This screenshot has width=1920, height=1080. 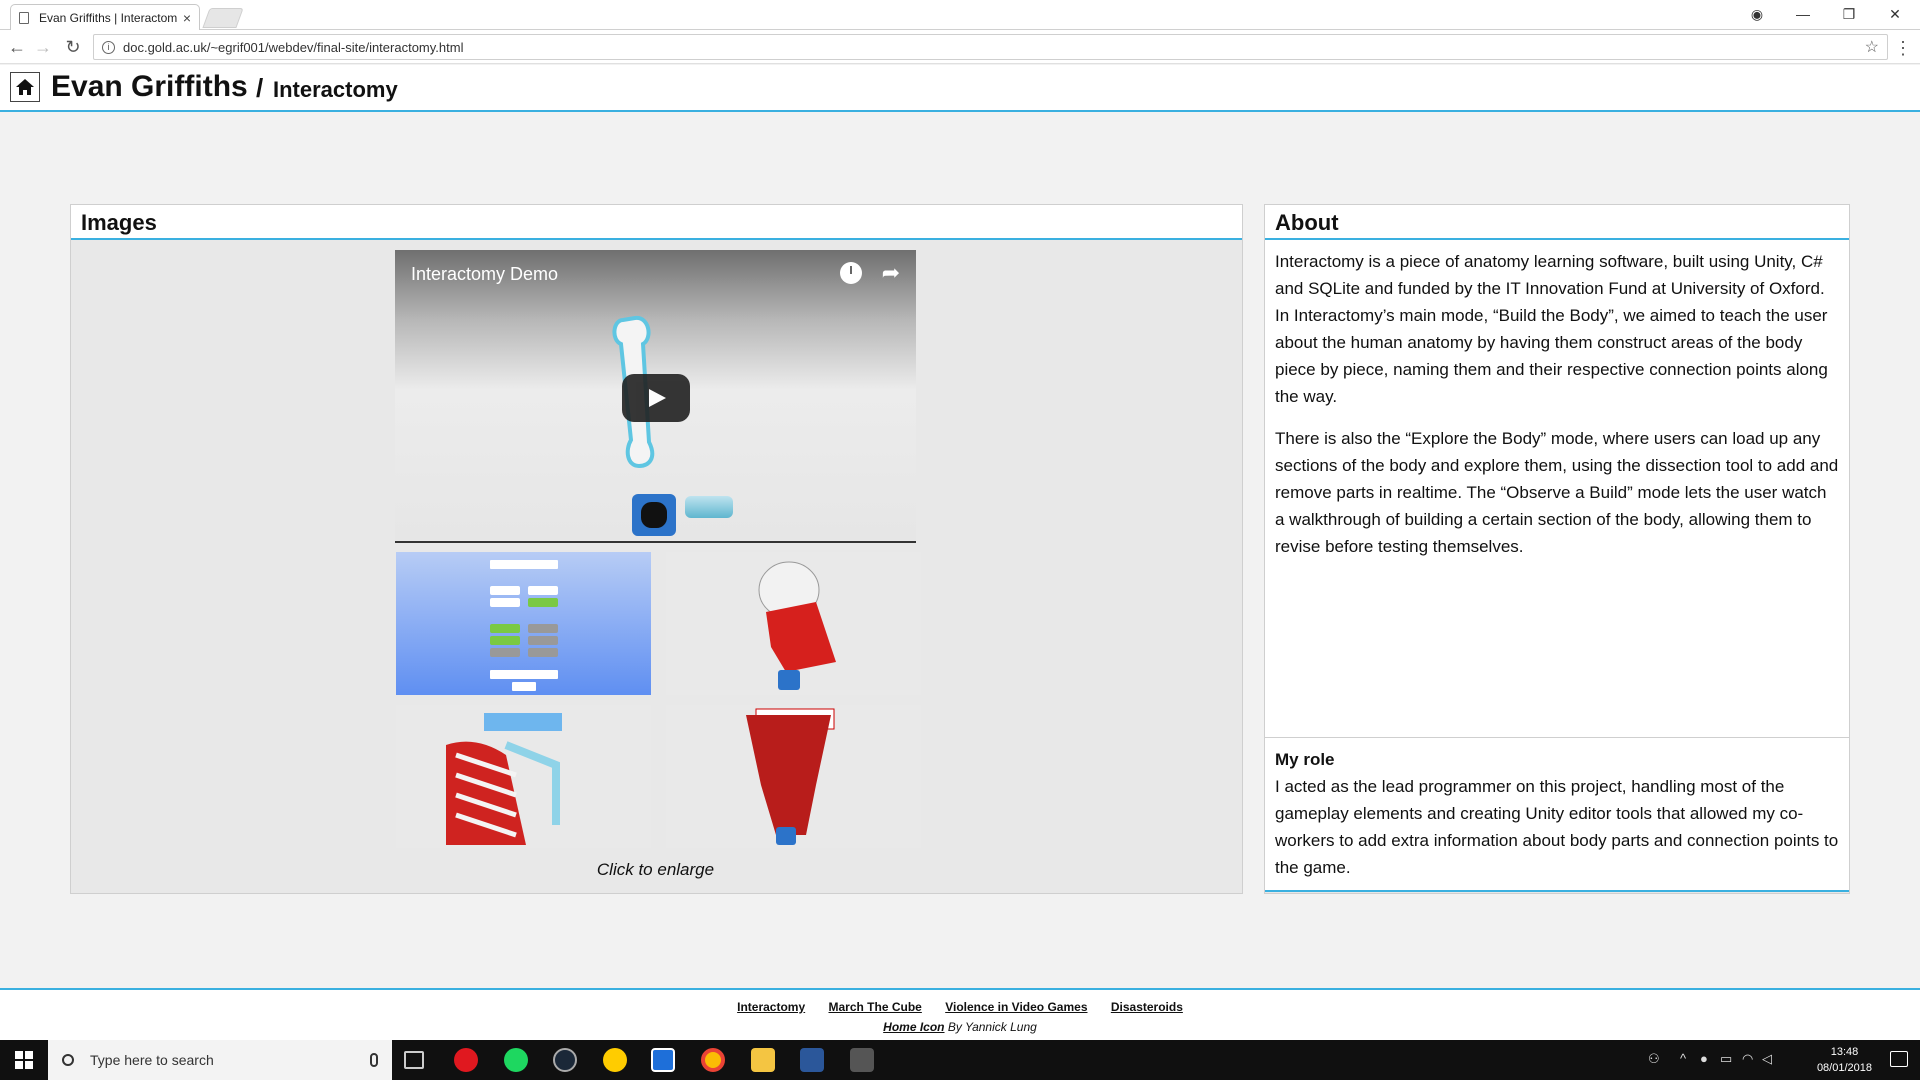 What do you see at coordinates (1803, 14) in the screenshot?
I see `minimize-button: —` at bounding box center [1803, 14].